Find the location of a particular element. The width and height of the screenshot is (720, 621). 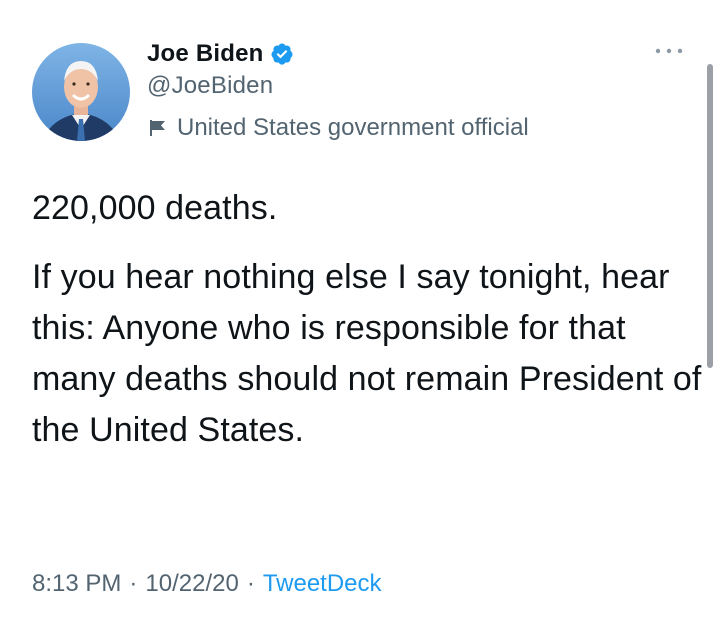

tweet-time: 8:13 PM is located at coordinates (76, 584).